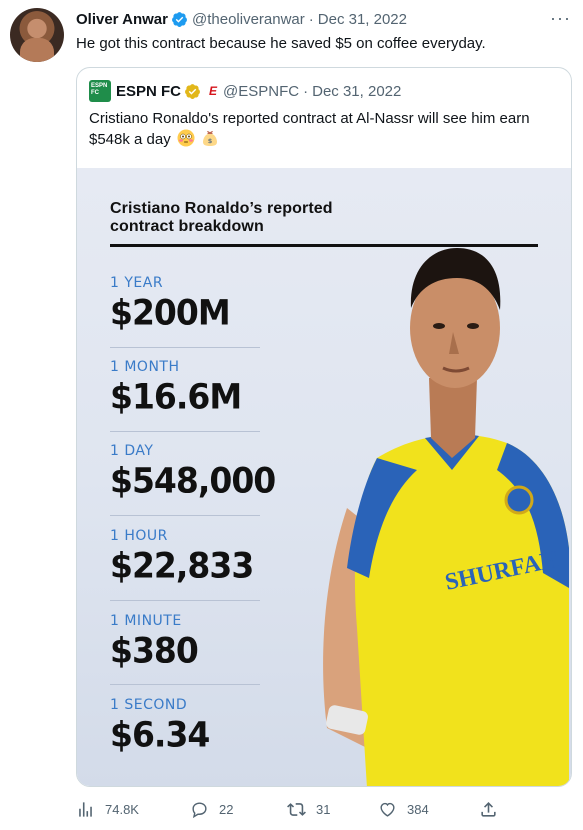 This screenshot has width=583, height=830. What do you see at coordinates (226, 809) in the screenshot?
I see `reply-count: 22` at bounding box center [226, 809].